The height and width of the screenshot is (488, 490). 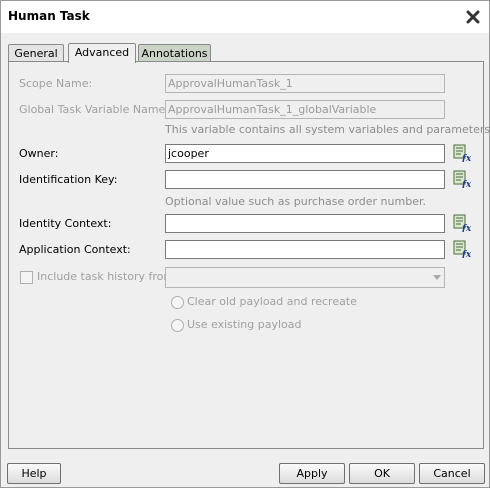 I want to click on tab-strip: General Advanced Annotations, so click(x=246, y=53).